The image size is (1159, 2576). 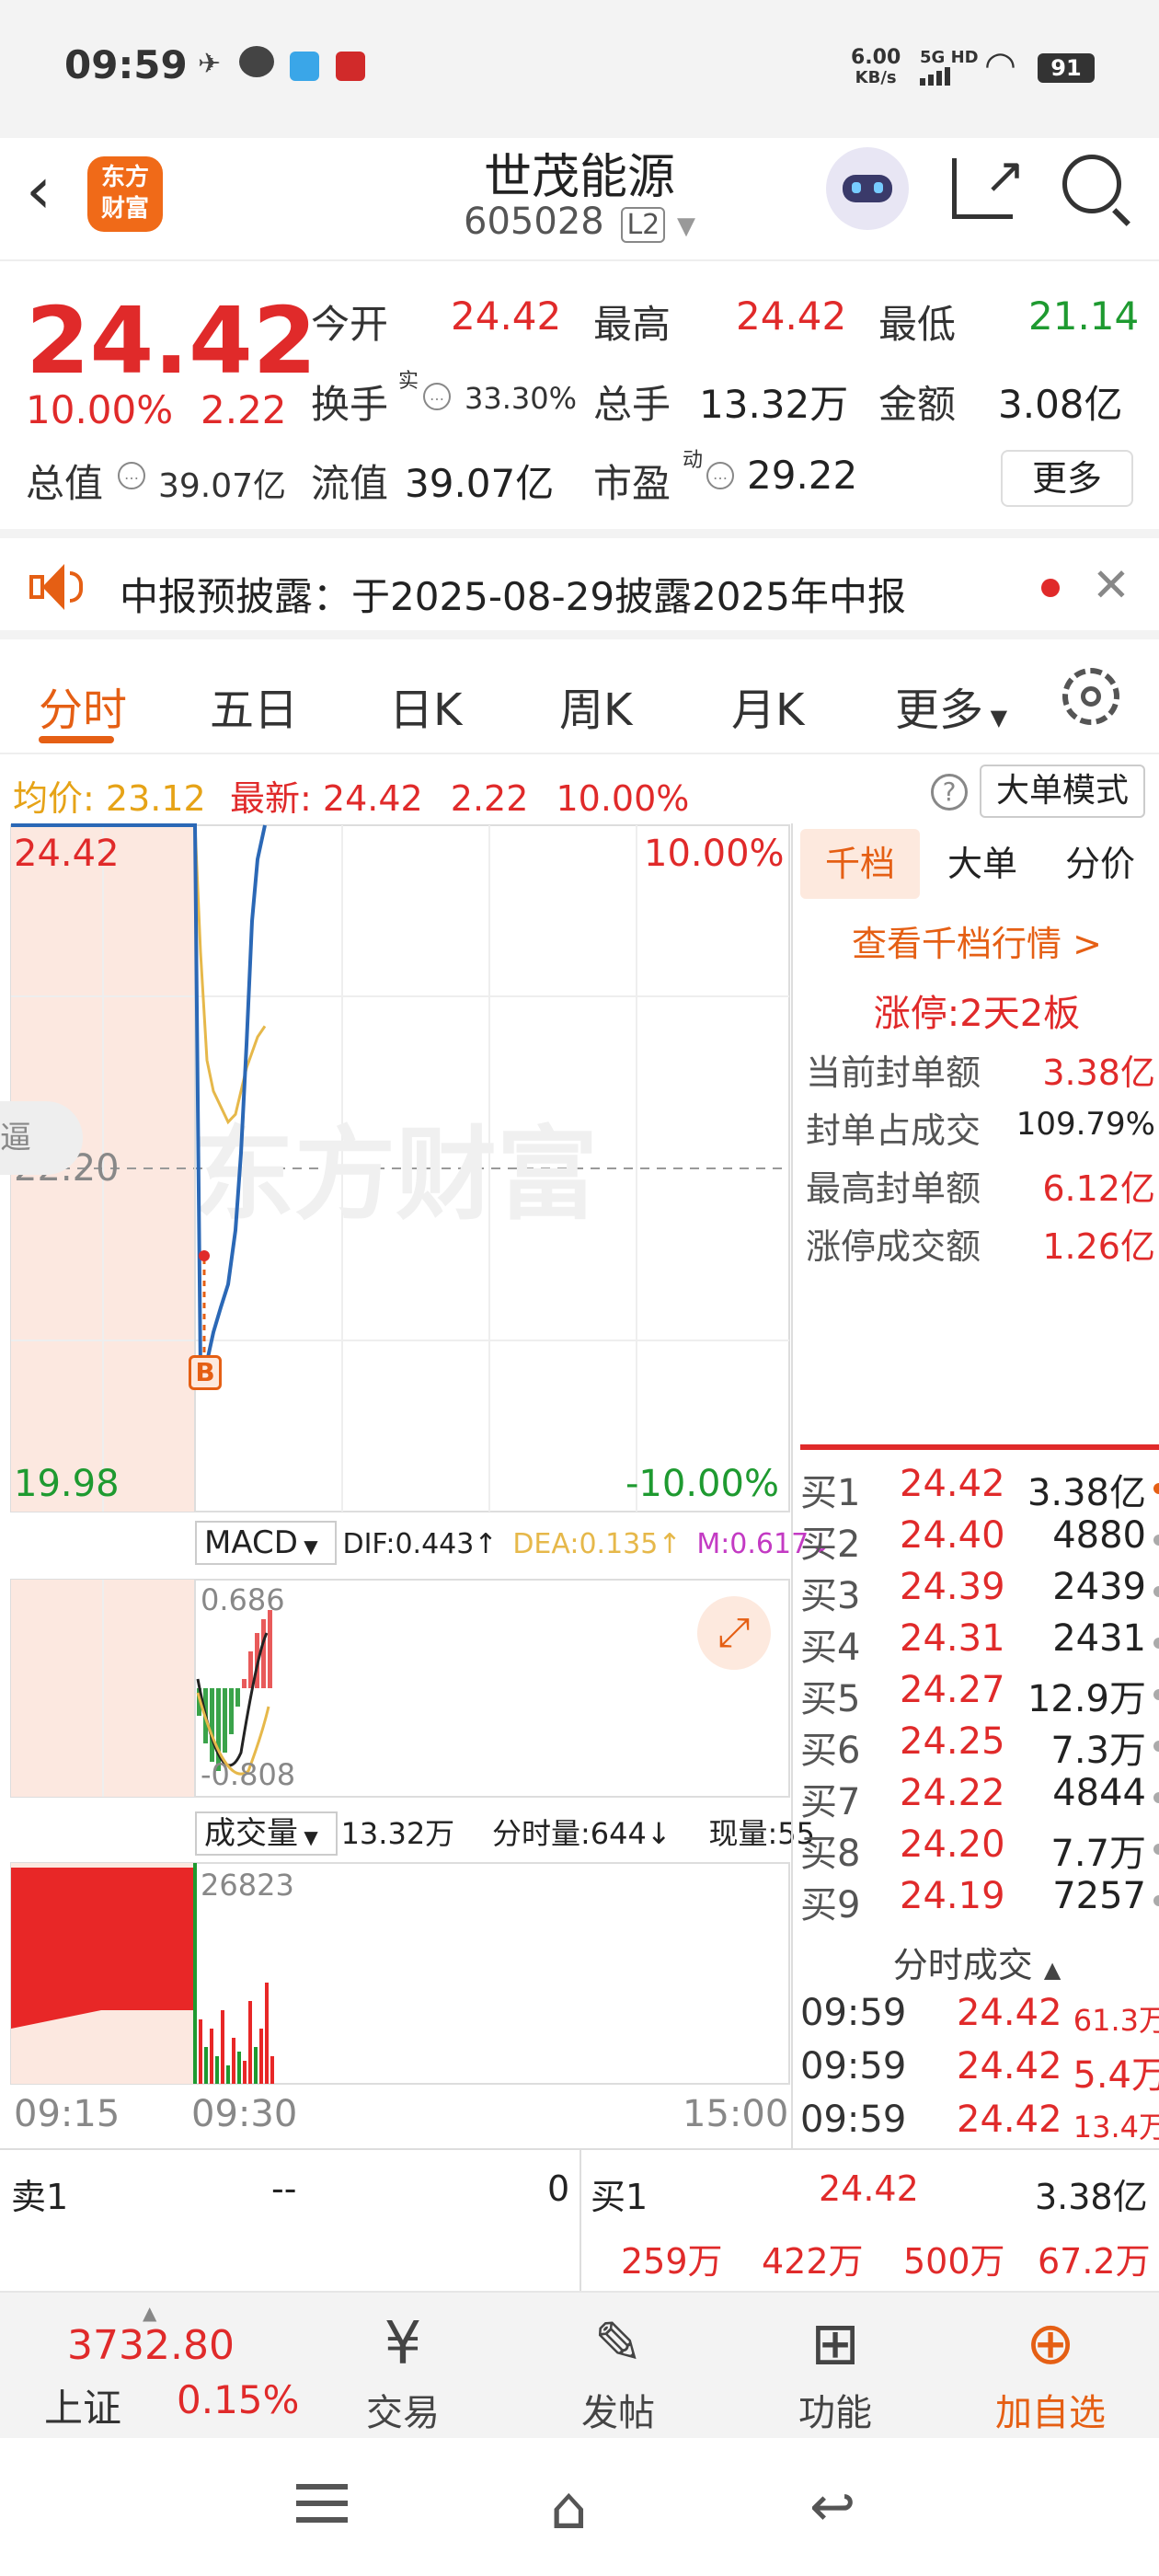 I want to click on expand-icon: ⤢, so click(x=734, y=1633).